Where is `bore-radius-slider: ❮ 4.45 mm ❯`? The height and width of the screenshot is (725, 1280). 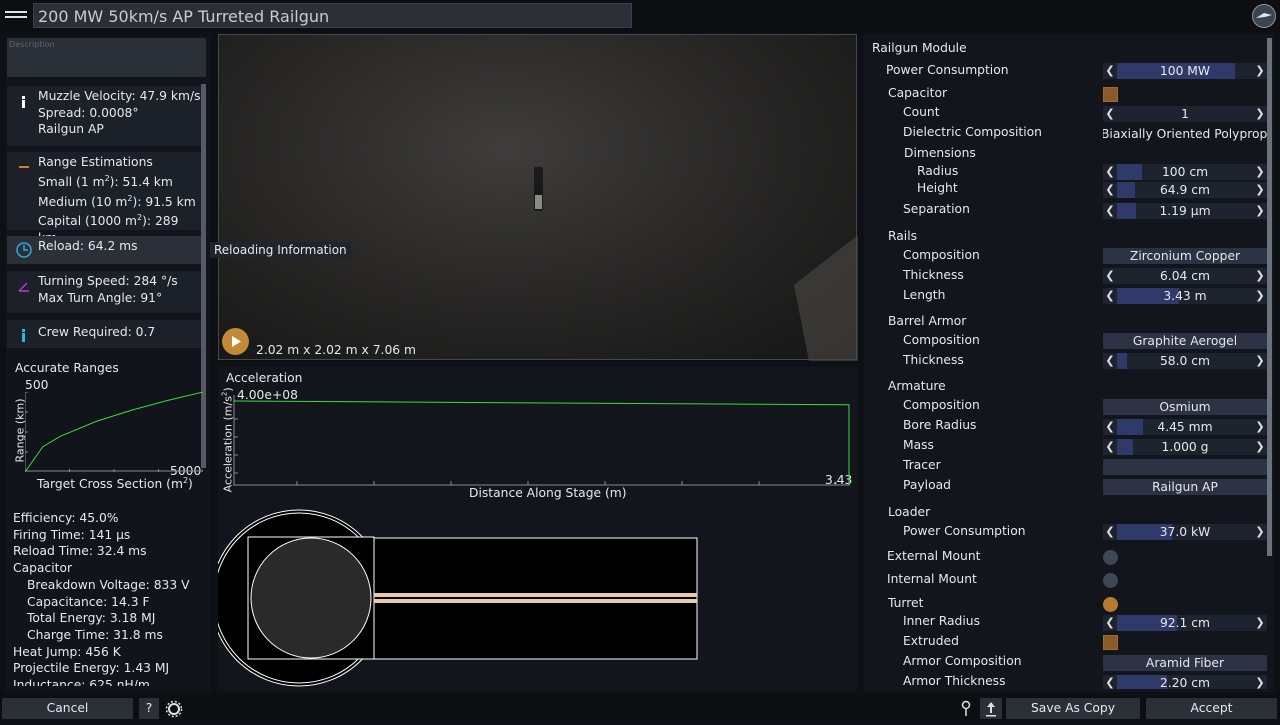 bore-radius-slider: ❮ 4.45 mm ❯ is located at coordinates (1185, 427).